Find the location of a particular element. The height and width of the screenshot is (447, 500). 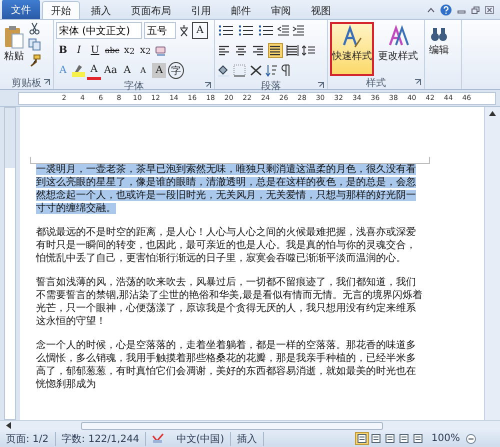

grow-button: A is located at coordinates (127, 70).